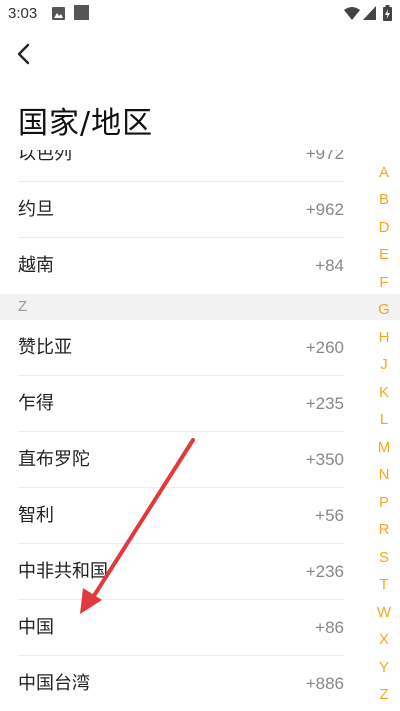 This screenshot has width=400, height=711. I want to click on list-item: 乍得 +235, so click(181, 404).